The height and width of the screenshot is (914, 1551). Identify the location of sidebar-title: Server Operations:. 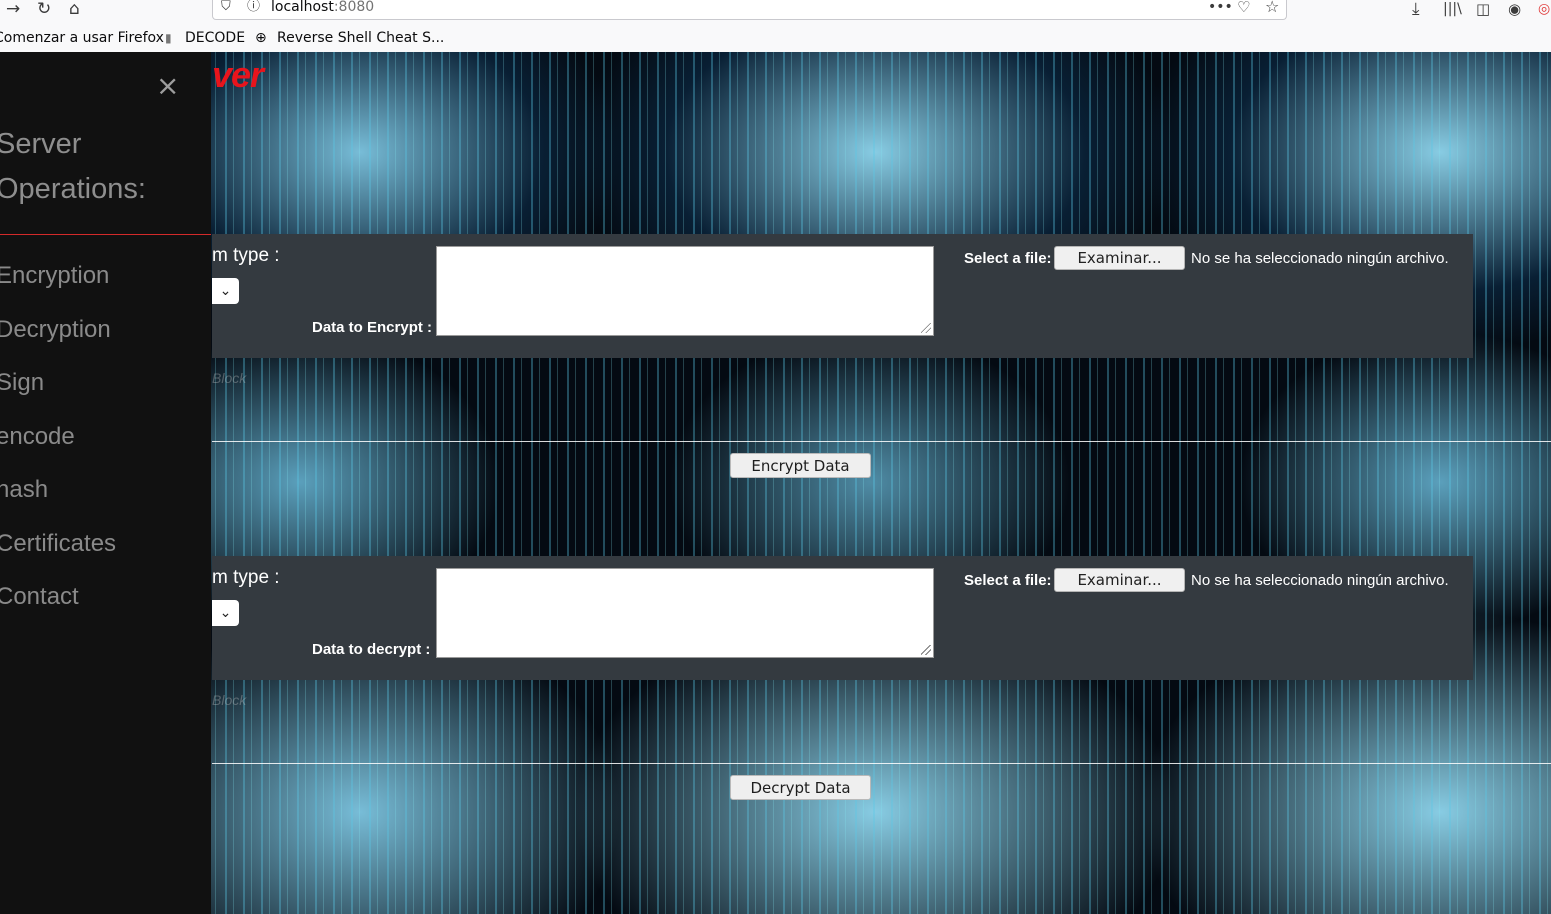
(105, 167).